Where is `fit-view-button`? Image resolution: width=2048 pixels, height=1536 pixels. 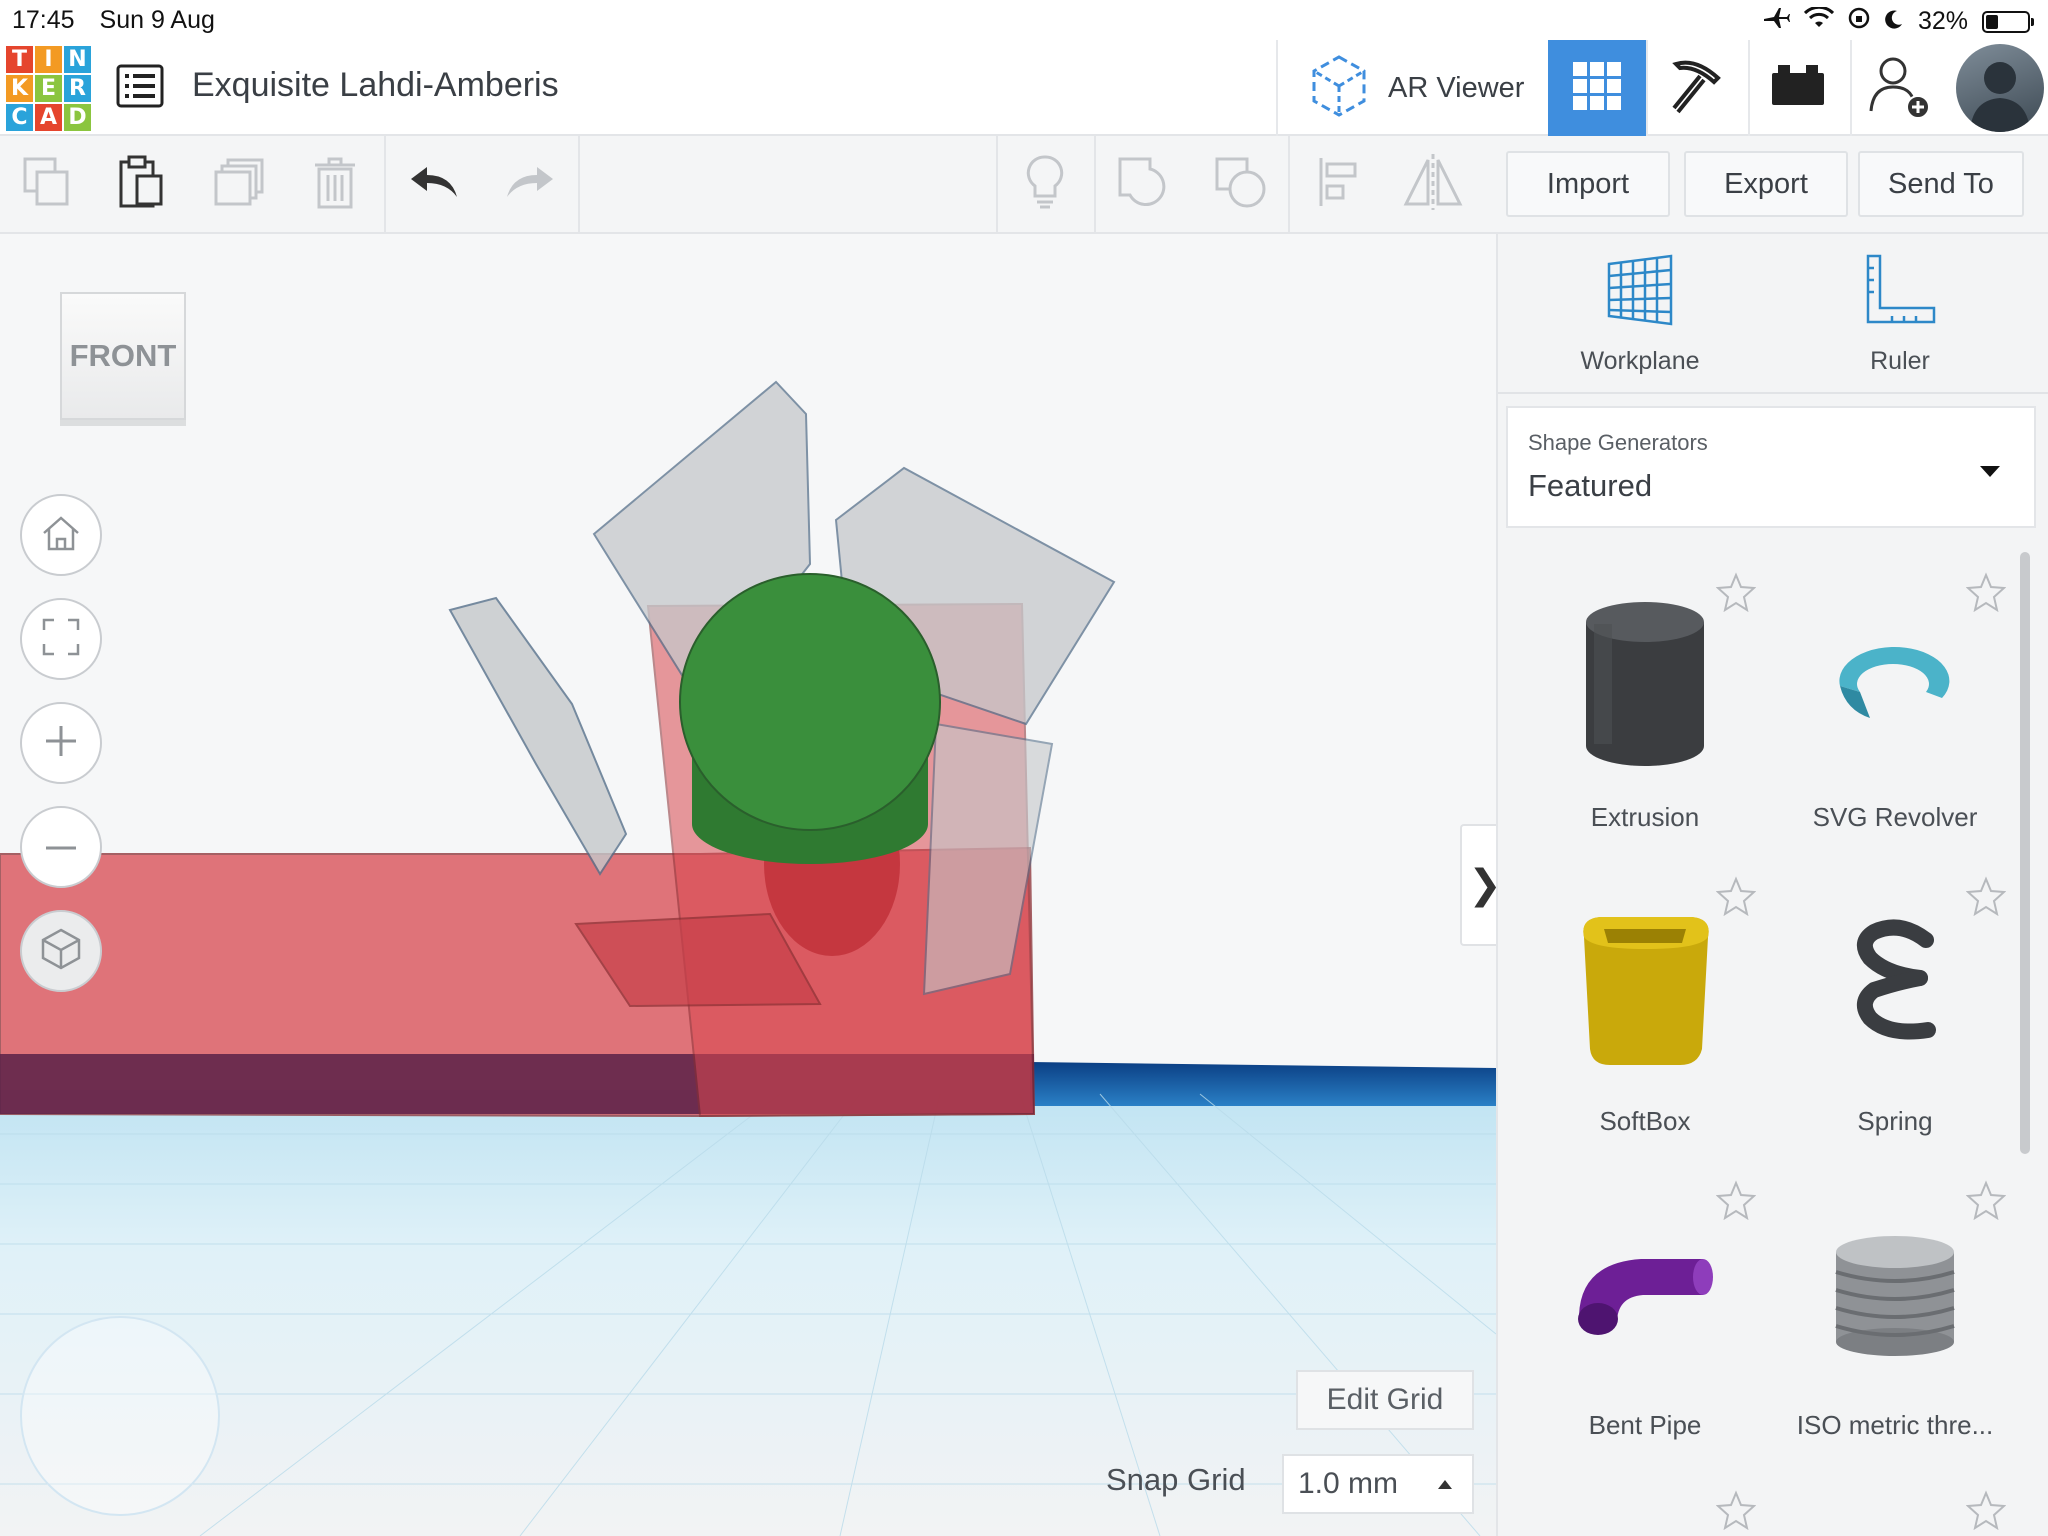
fit-view-button is located at coordinates (61, 639).